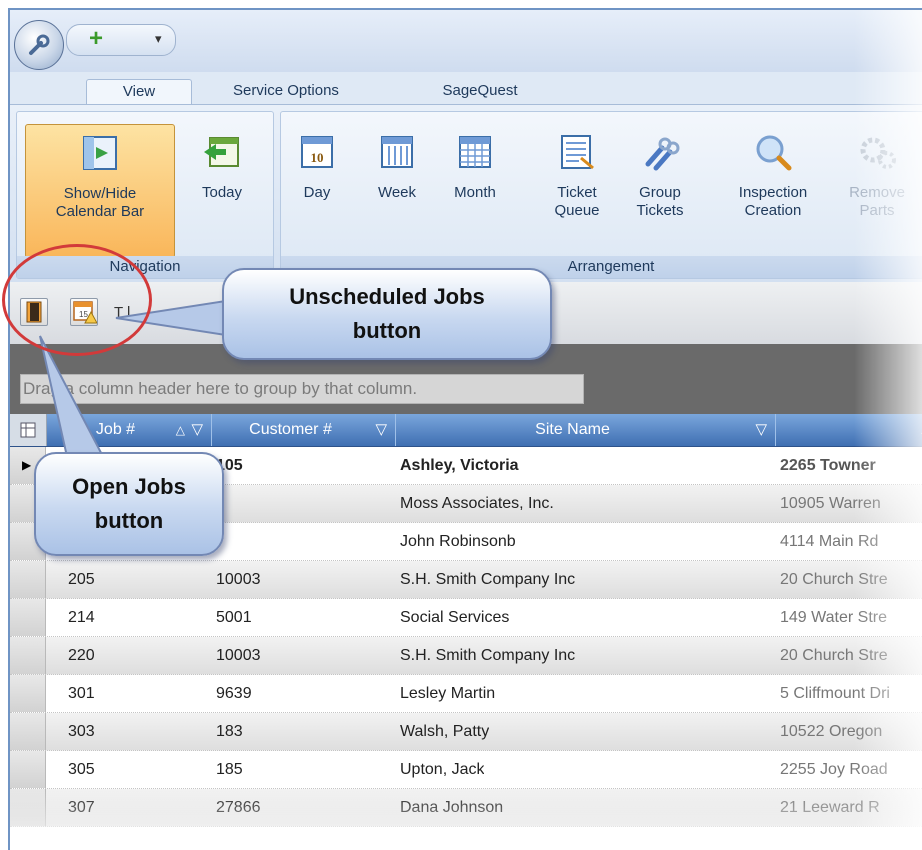 The image size is (922, 850). Describe the element at coordinates (387, 314) in the screenshot. I see `unscheduled-jobs-callout: Unscheduled Jobs button` at that location.